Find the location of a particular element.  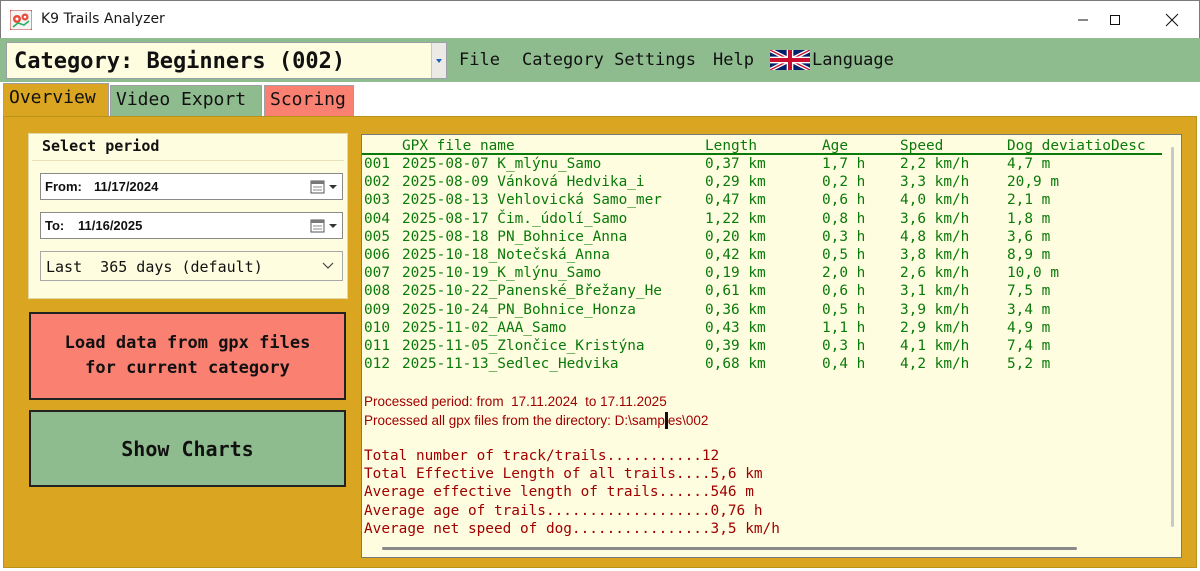

col-header-length: Length is located at coordinates (731, 146).